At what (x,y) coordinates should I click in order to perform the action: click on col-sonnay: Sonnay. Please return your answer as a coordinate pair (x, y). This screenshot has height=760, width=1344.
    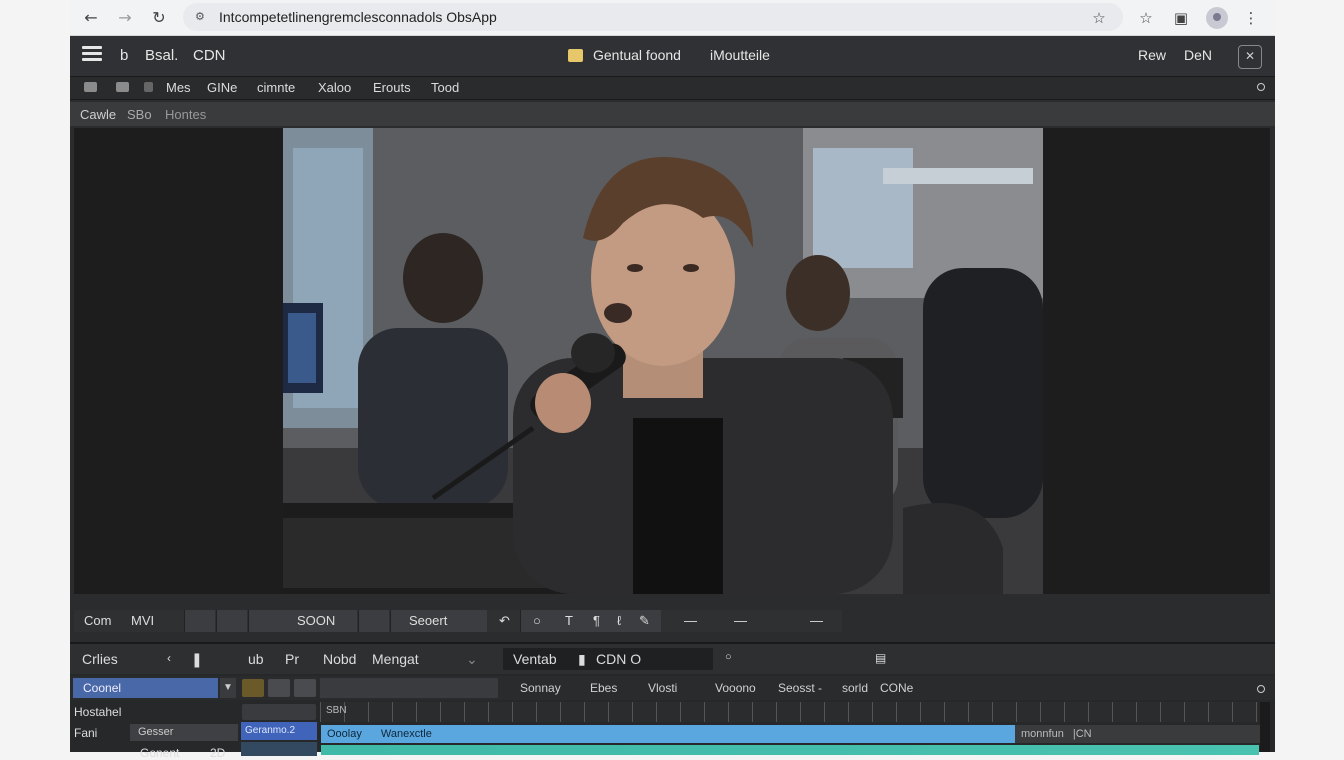
    Looking at the image, I should click on (540, 688).